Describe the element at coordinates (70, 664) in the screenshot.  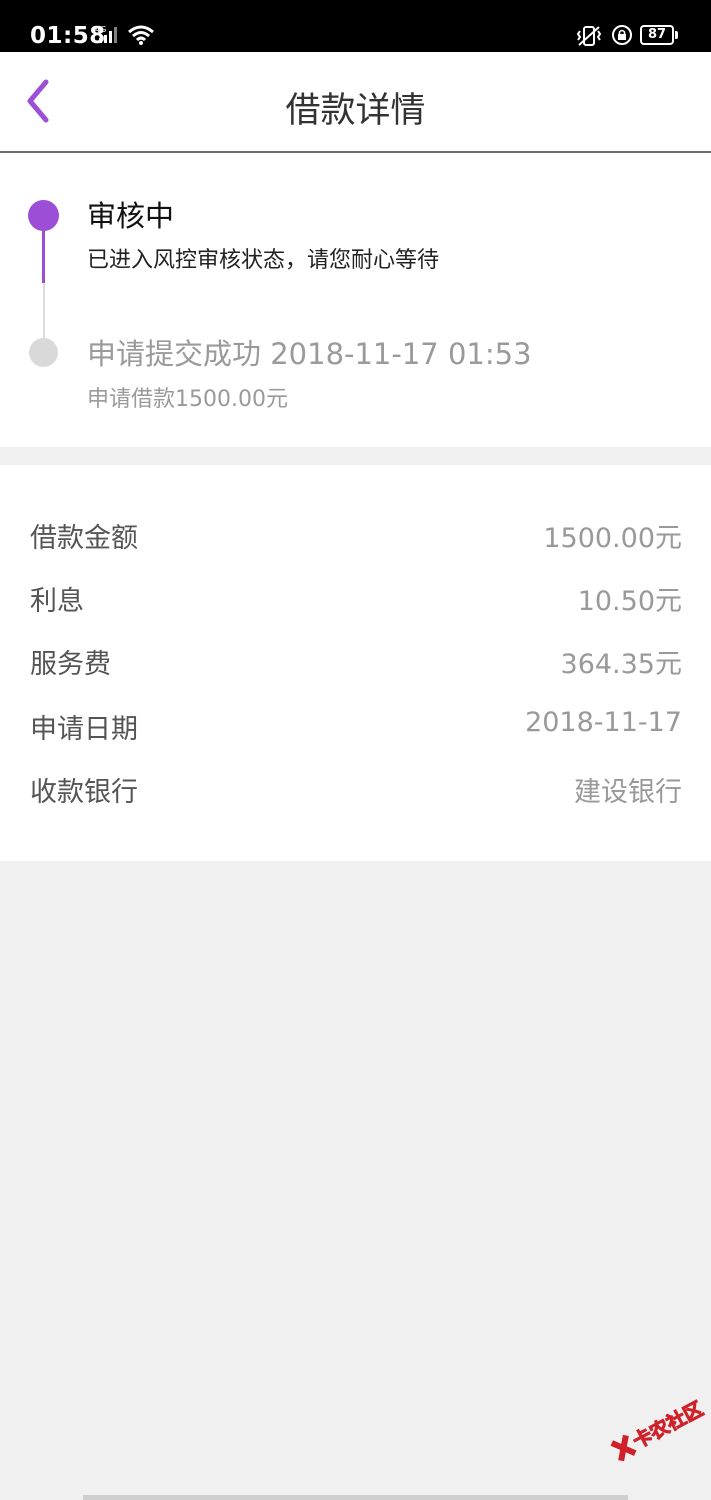
I see `detail-label: 服务费` at that location.